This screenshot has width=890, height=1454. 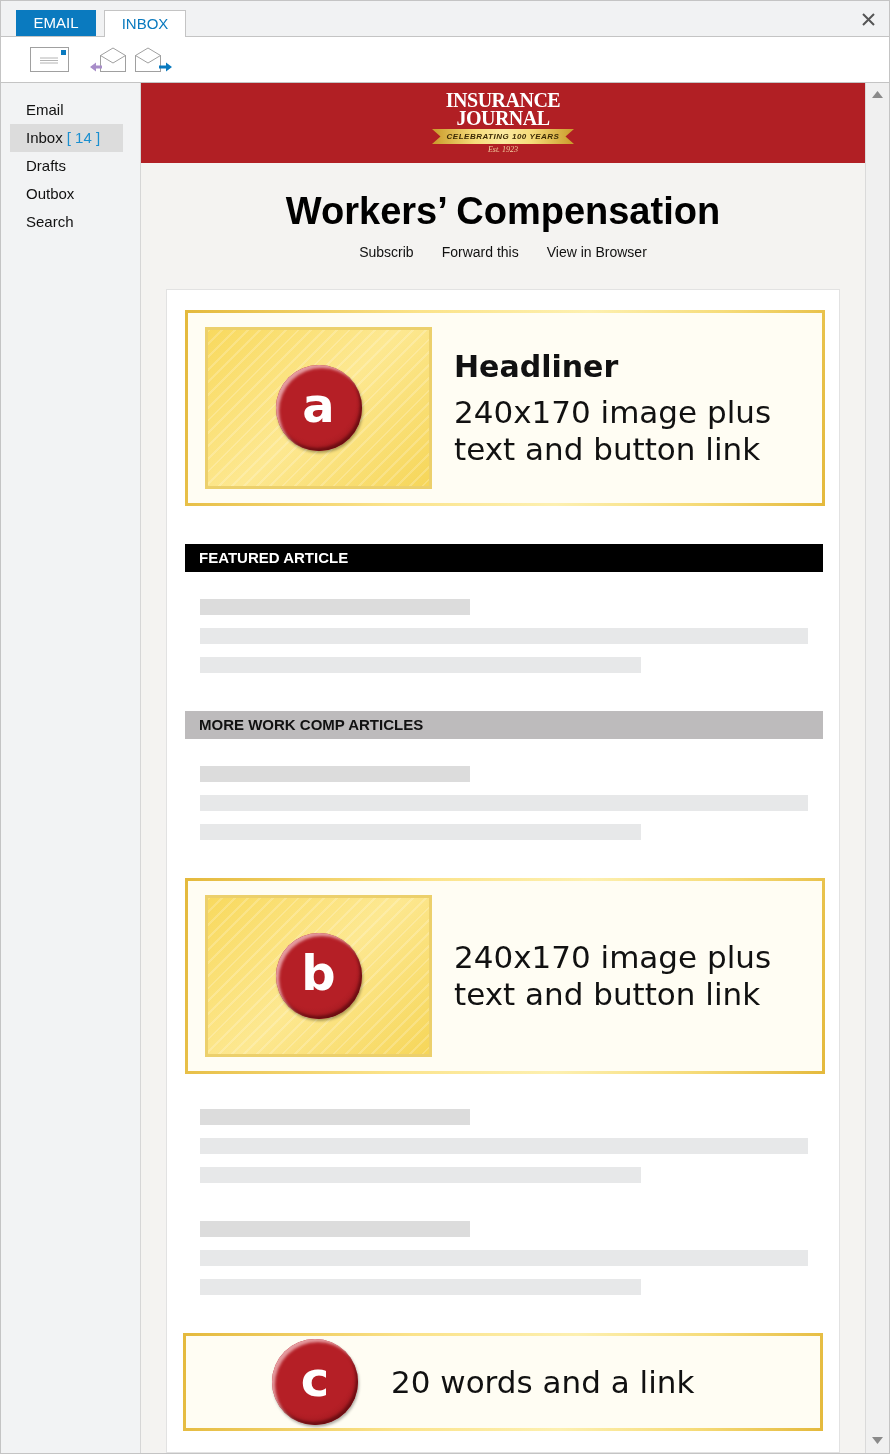 I want to click on link: Subscrib, so click(x=386, y=252).